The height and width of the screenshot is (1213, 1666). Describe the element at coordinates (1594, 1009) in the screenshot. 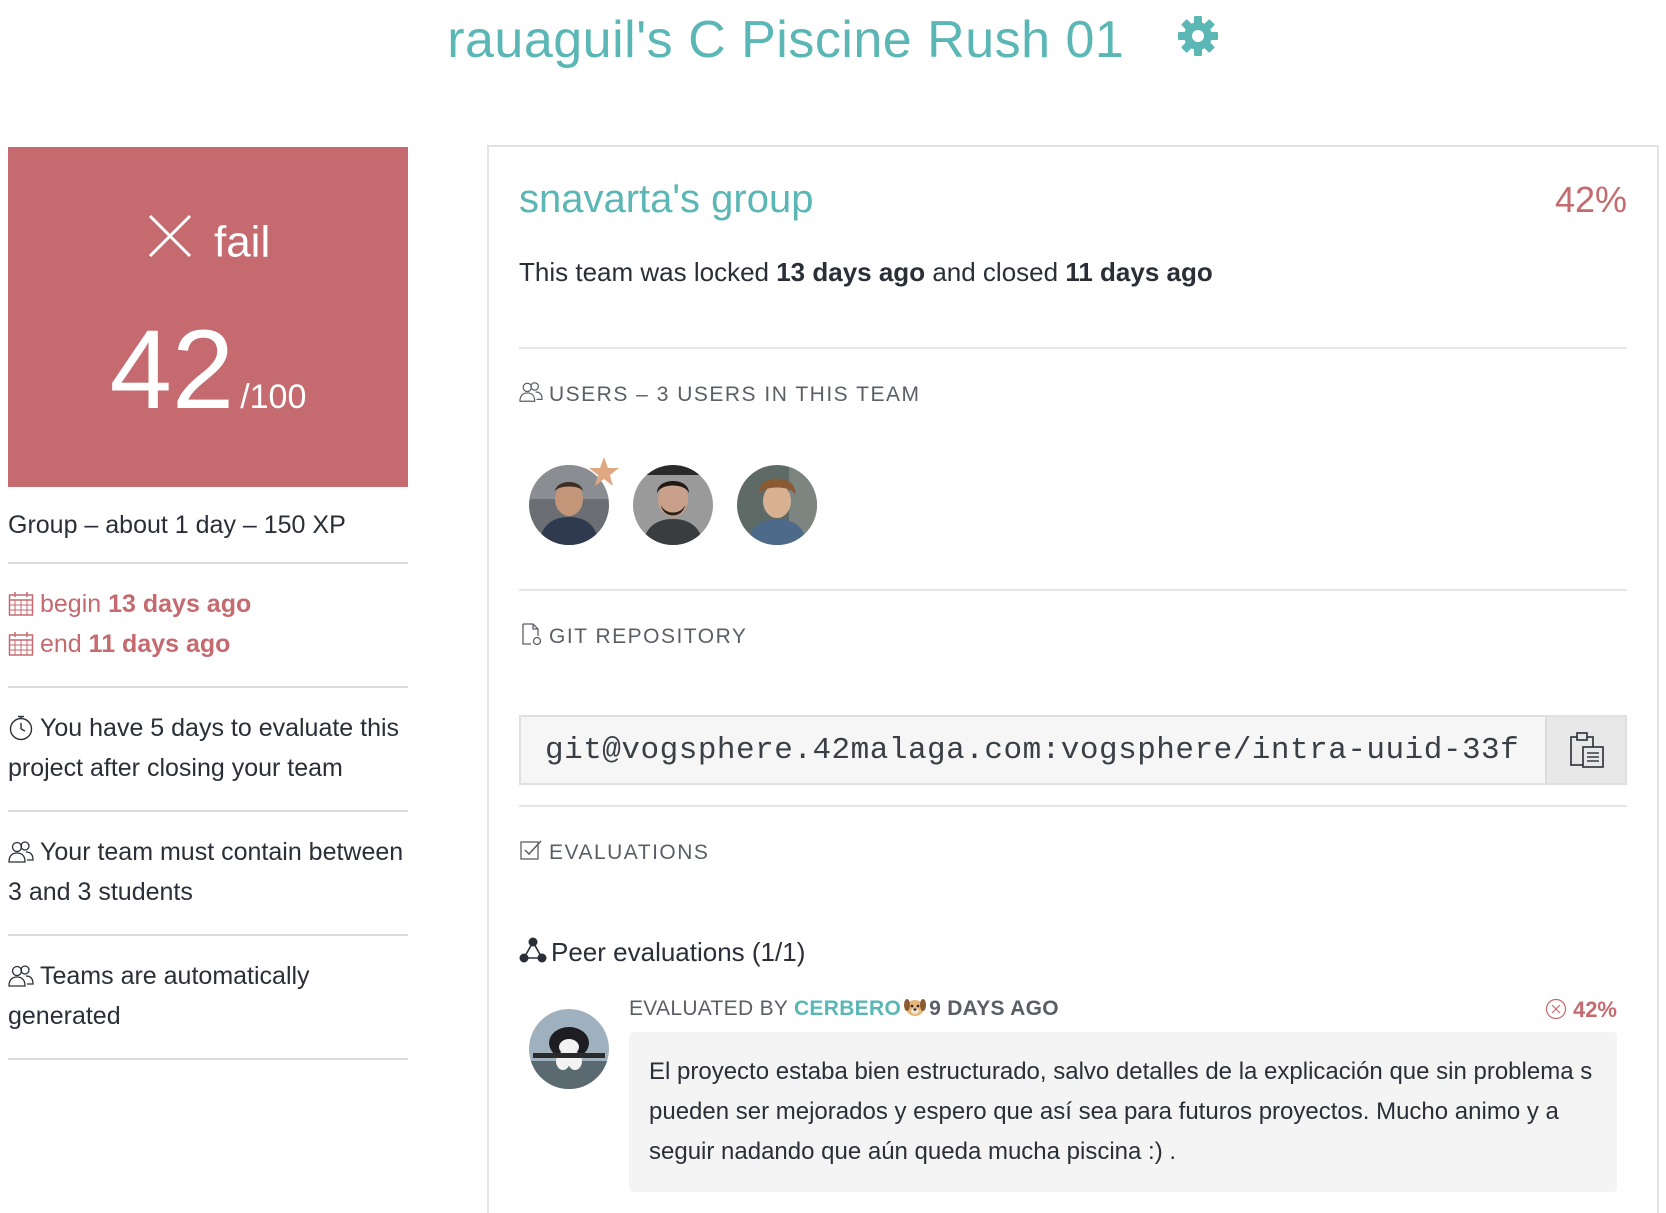

I see `evaluation-score-value: 42%` at that location.